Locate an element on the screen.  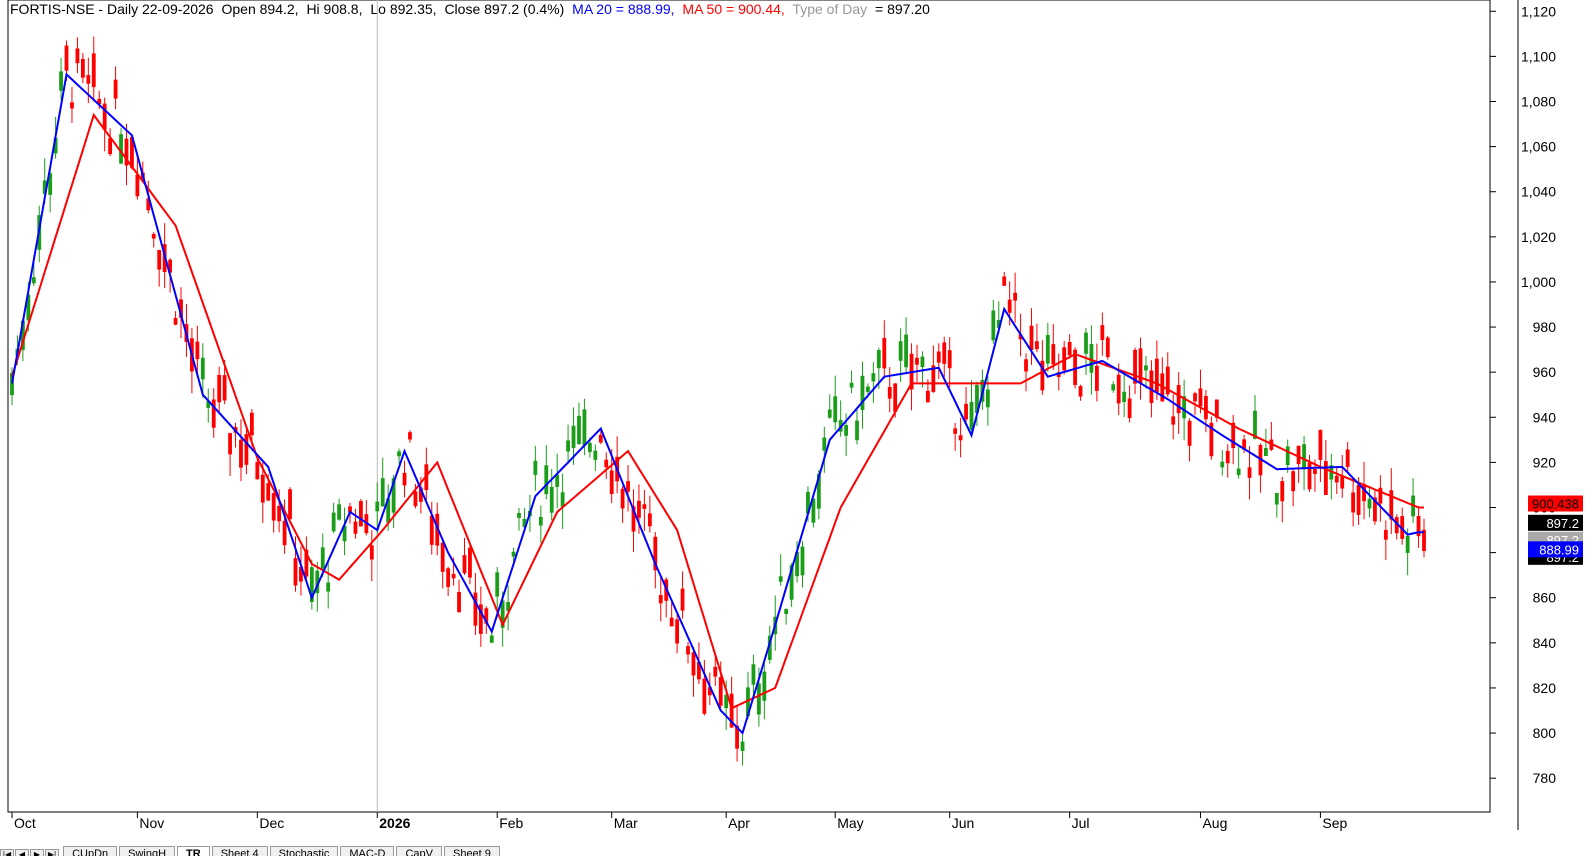
price-label: 897.2 is located at coordinates (1562, 523).